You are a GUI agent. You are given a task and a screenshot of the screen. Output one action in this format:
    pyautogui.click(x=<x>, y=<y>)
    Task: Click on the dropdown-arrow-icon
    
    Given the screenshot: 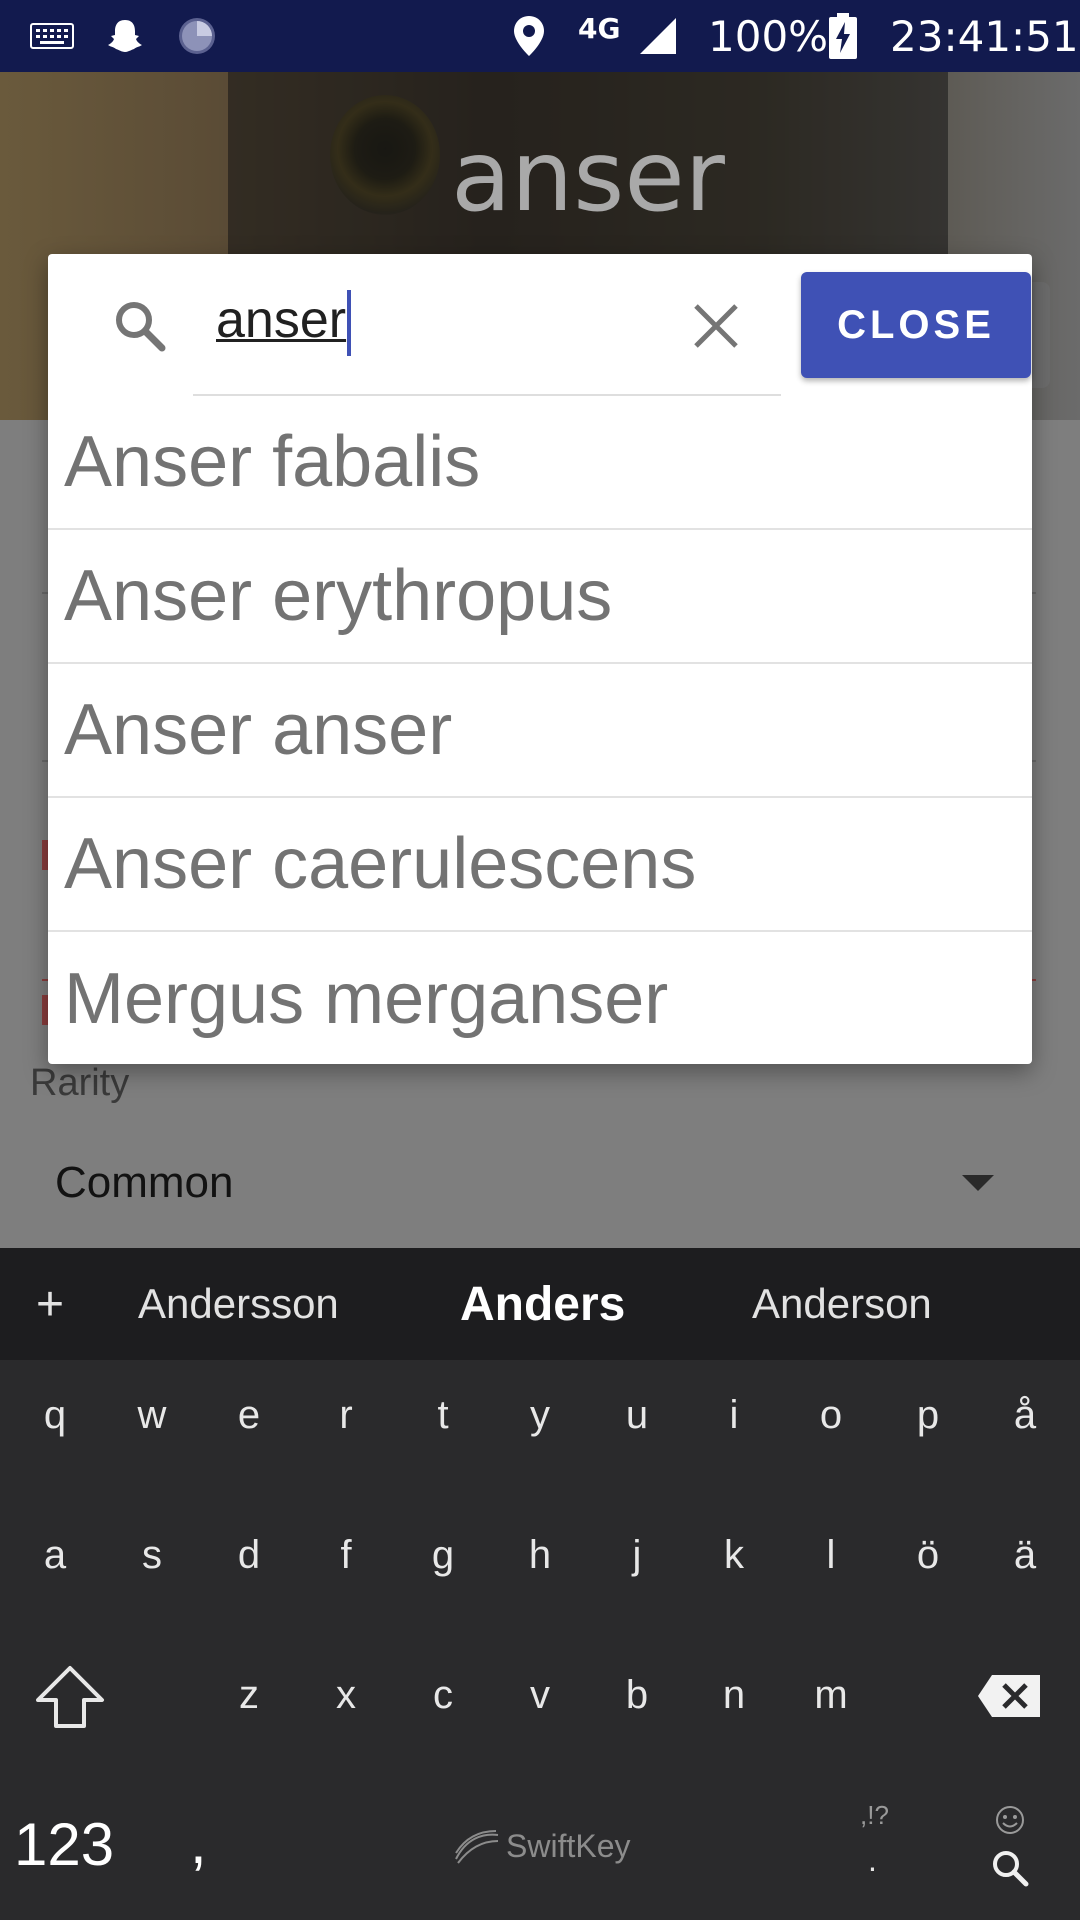 What is the action you would take?
    pyautogui.click(x=978, y=1183)
    